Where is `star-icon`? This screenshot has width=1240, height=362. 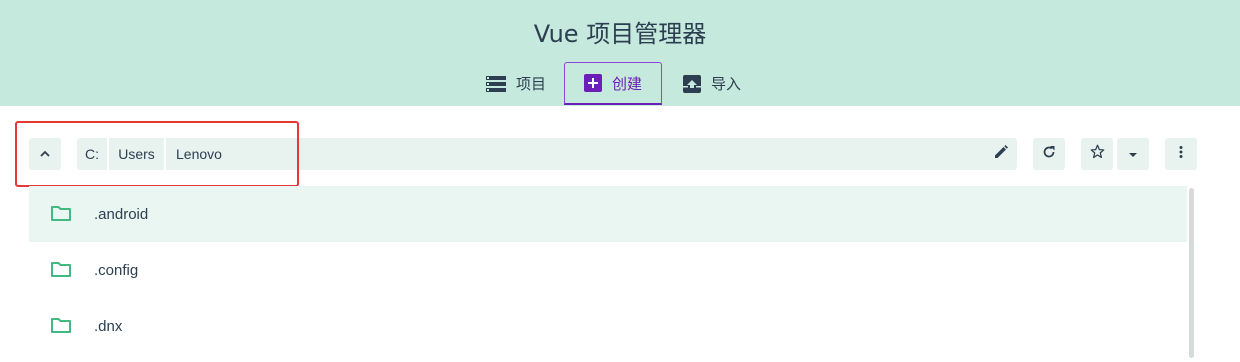
star-icon is located at coordinates (1097, 154).